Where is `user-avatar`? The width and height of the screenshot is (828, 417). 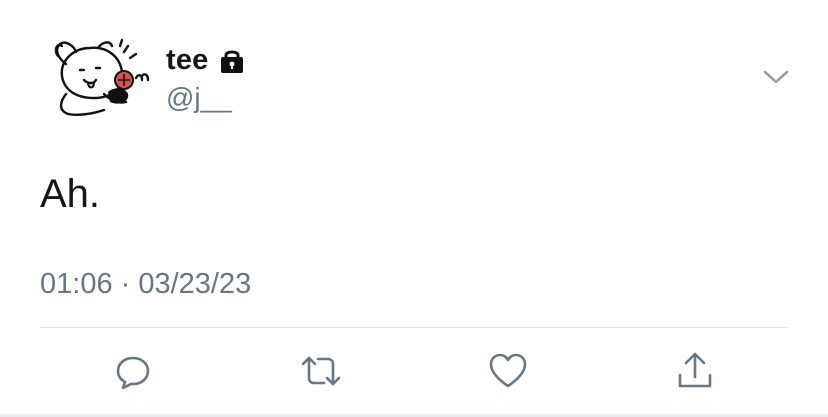 user-avatar is located at coordinates (100, 79).